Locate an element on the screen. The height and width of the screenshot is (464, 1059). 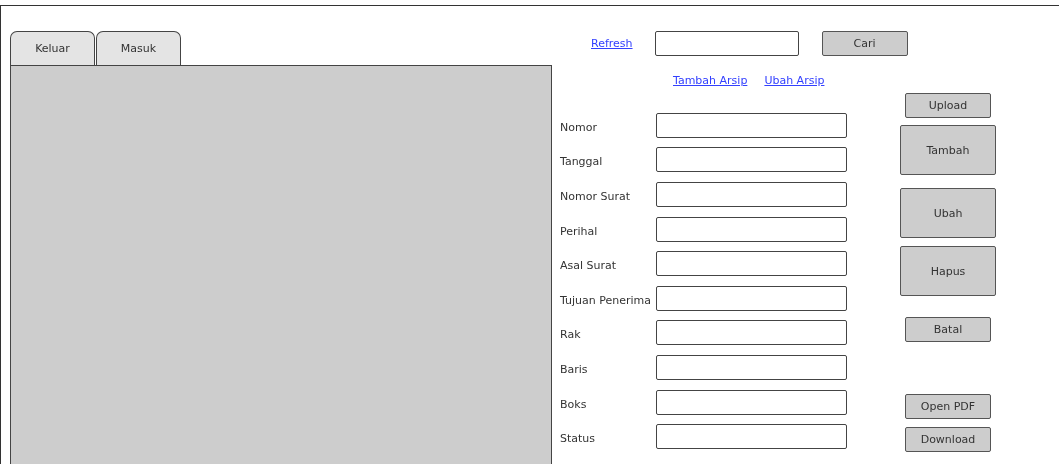
action-button: Tambah is located at coordinates (948, 150).